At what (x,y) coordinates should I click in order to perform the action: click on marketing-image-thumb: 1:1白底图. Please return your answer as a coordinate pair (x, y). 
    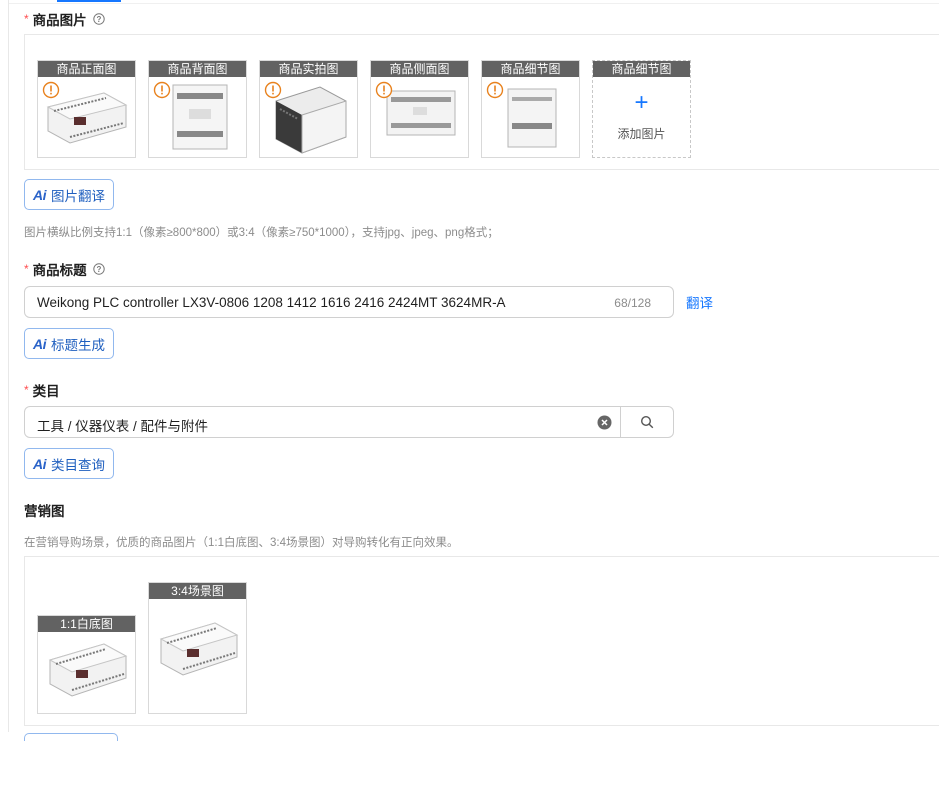
    Looking at the image, I should click on (86, 664).